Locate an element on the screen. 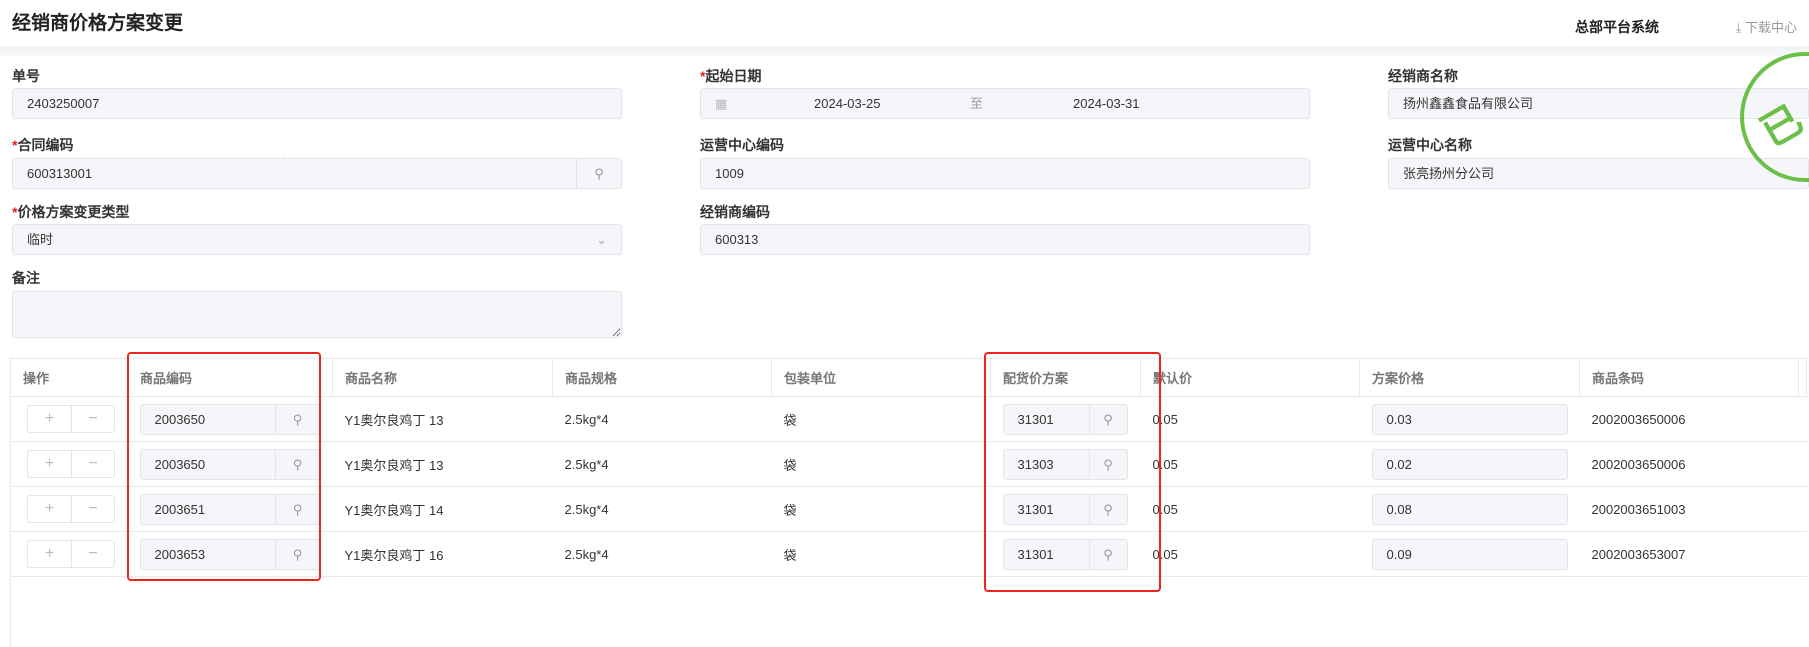 The height and width of the screenshot is (647, 1809). order-no-field: 2403250007 is located at coordinates (317, 103).